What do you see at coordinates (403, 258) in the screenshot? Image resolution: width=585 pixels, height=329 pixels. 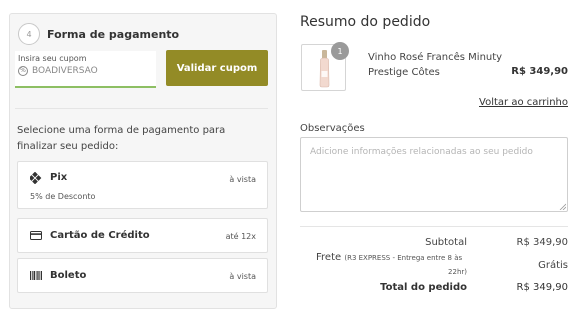 I see `shipping-note: (R3 EXPRESS - Entrega entre 8 às` at bounding box center [403, 258].